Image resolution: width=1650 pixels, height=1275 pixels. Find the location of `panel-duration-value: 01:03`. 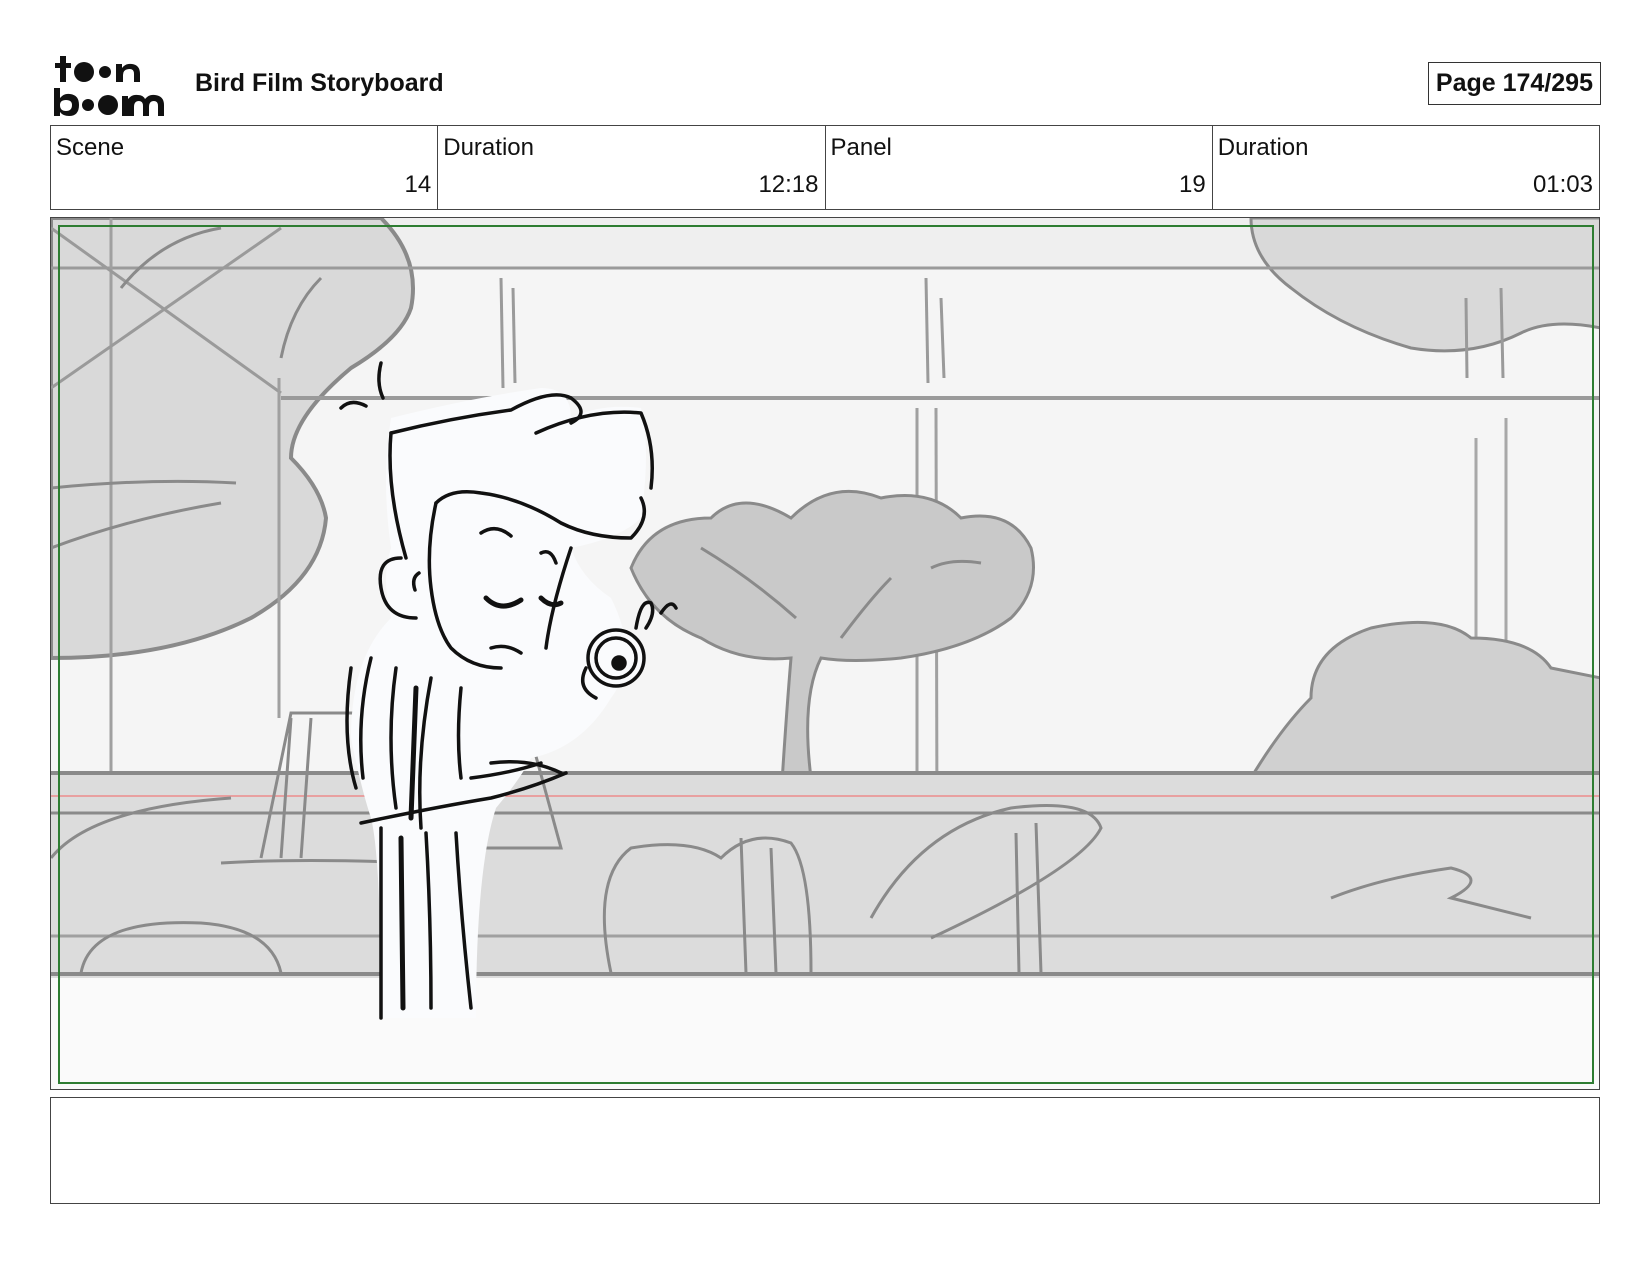

panel-duration-value: 01:03 is located at coordinates (1562, 184).